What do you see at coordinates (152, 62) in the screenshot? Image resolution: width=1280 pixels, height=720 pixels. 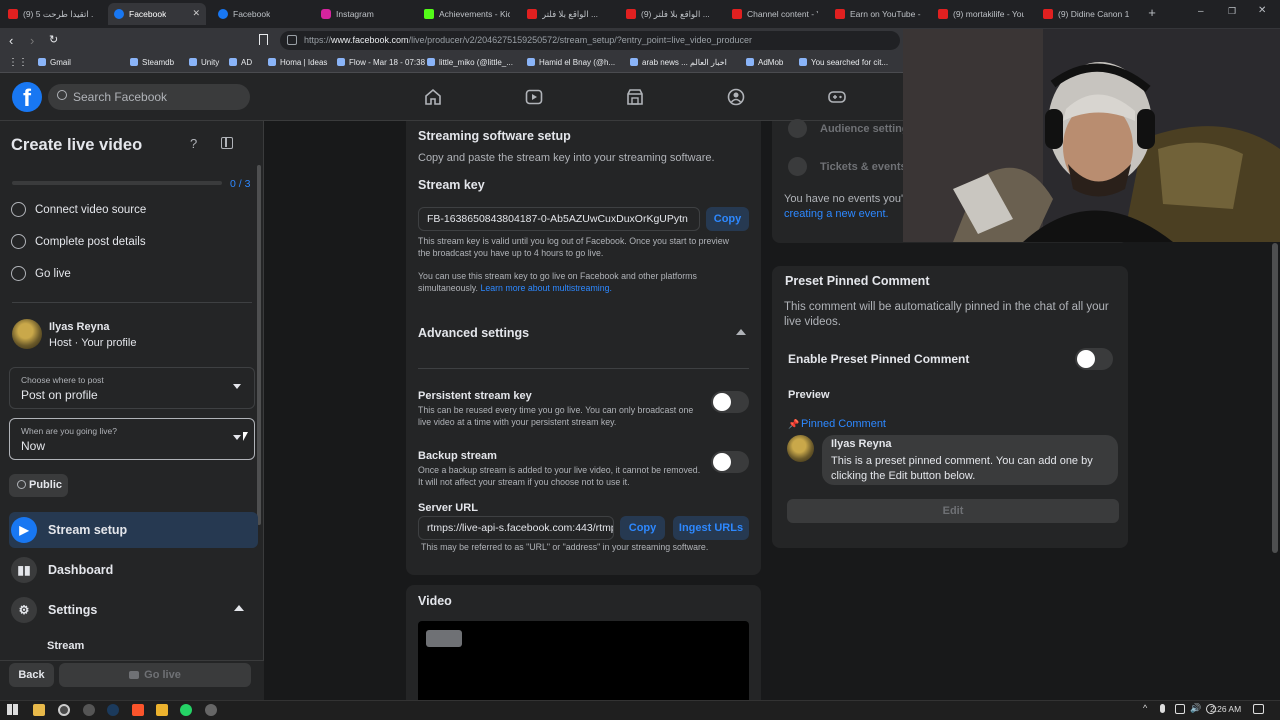 I see `bookmark-item: Steamdb` at bounding box center [152, 62].